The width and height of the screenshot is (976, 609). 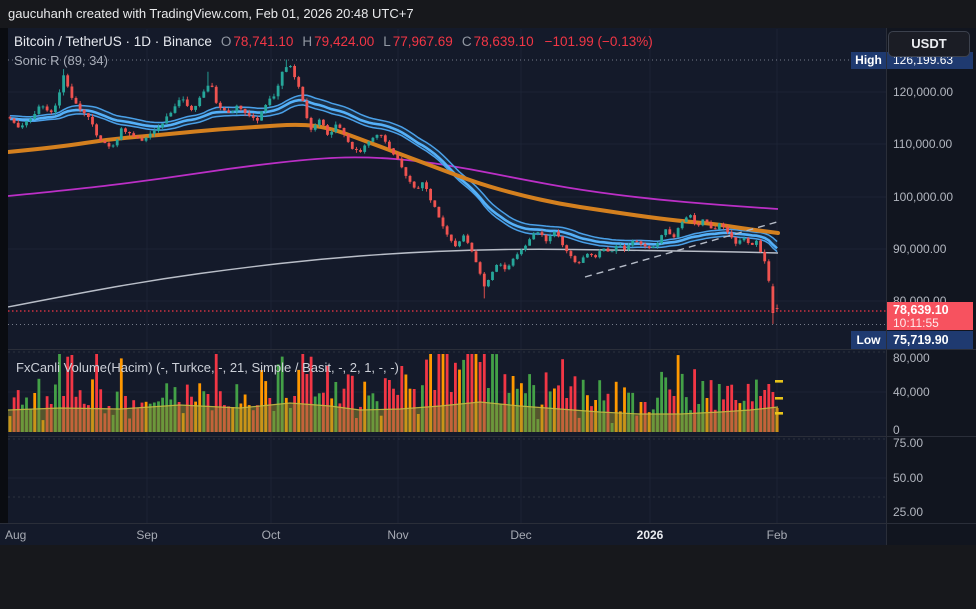 What do you see at coordinates (923, 144) in the screenshot?
I see `price-axis-label: 110,000.00` at bounding box center [923, 144].